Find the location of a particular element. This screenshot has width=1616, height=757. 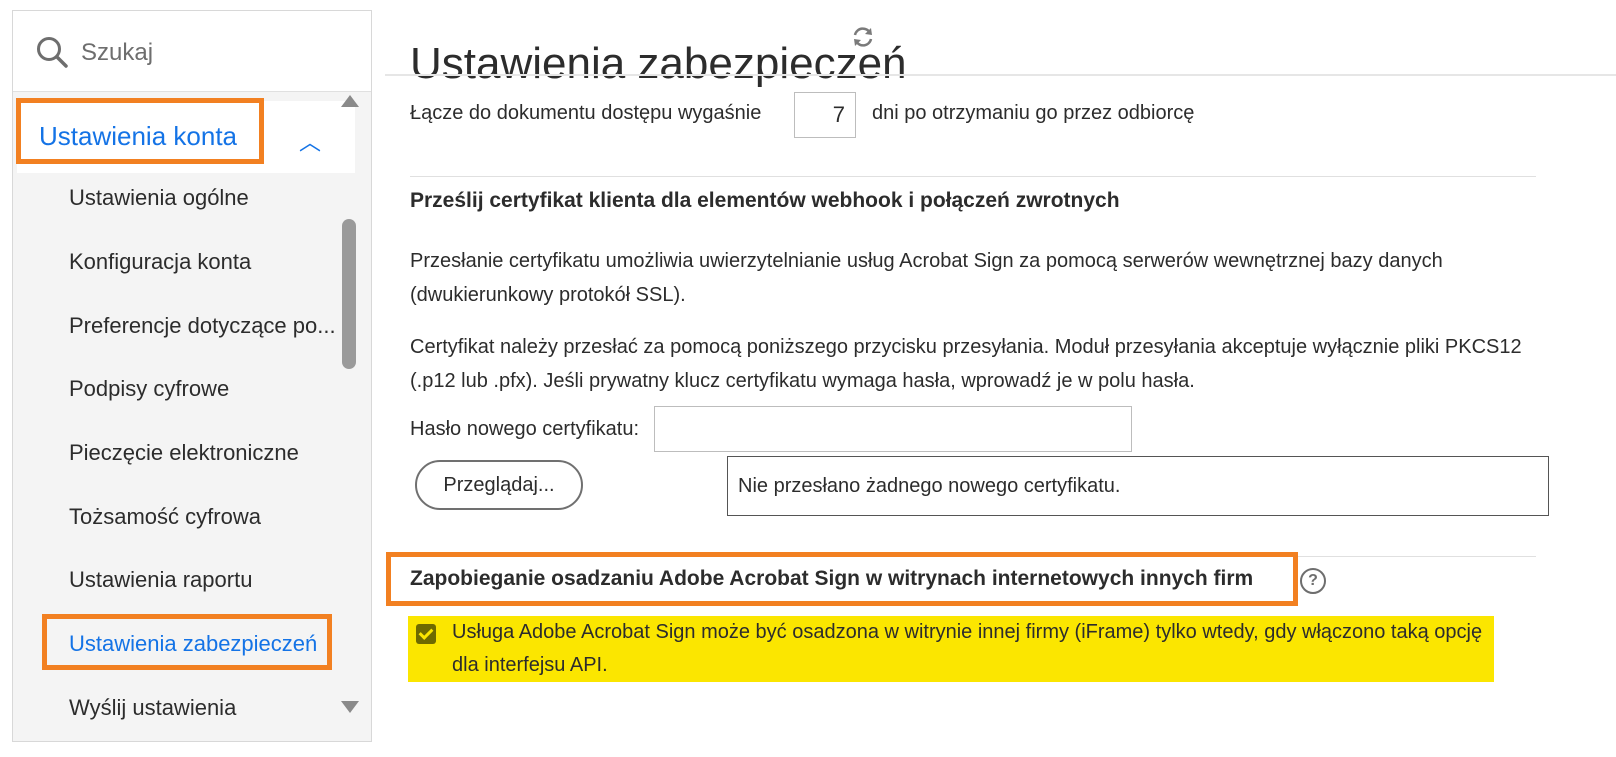

sidebar-item-electronic-seals: Pieczęcie elektroniczne is located at coordinates (204, 453).